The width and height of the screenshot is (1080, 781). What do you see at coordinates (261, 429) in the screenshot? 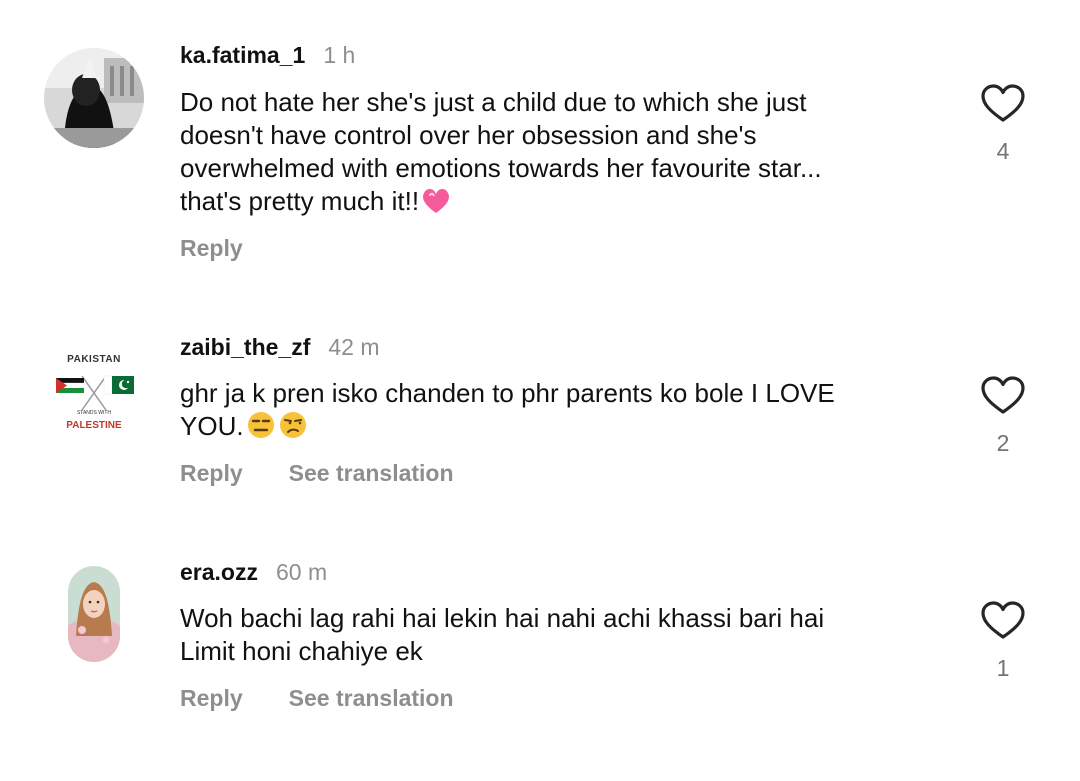
I see `expressionless-face-emoji-icon` at bounding box center [261, 429].